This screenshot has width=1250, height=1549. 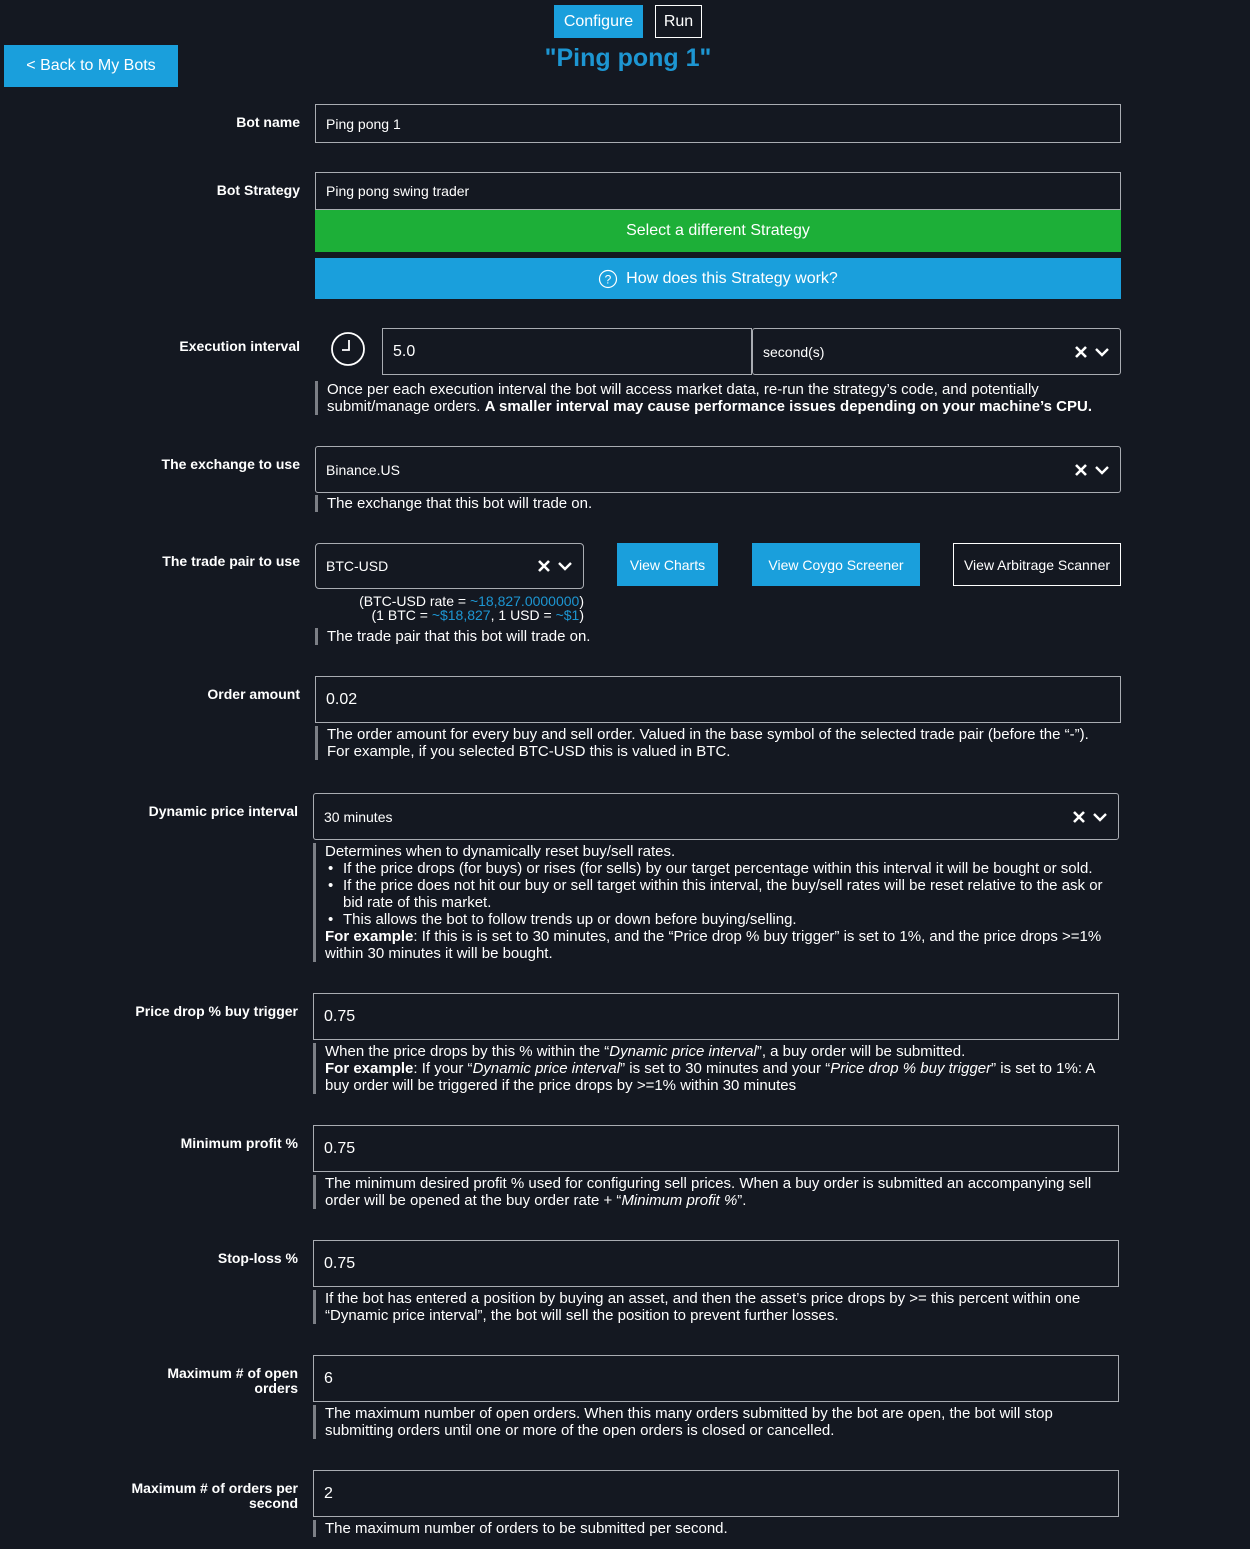 What do you see at coordinates (443, 1068) in the screenshot?
I see `help-text: : If your “` at bounding box center [443, 1068].